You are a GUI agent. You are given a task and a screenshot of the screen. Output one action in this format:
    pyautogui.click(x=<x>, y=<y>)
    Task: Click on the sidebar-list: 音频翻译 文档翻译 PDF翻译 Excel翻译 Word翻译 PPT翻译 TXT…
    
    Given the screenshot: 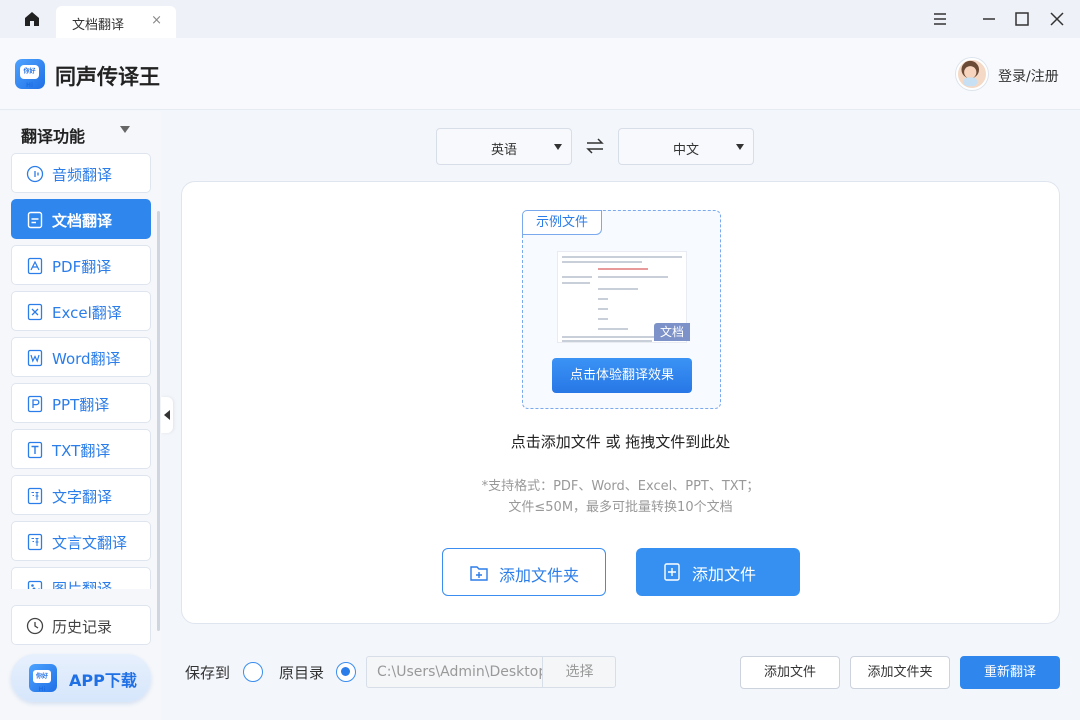 What is the action you would take?
    pyautogui.click(x=81, y=371)
    